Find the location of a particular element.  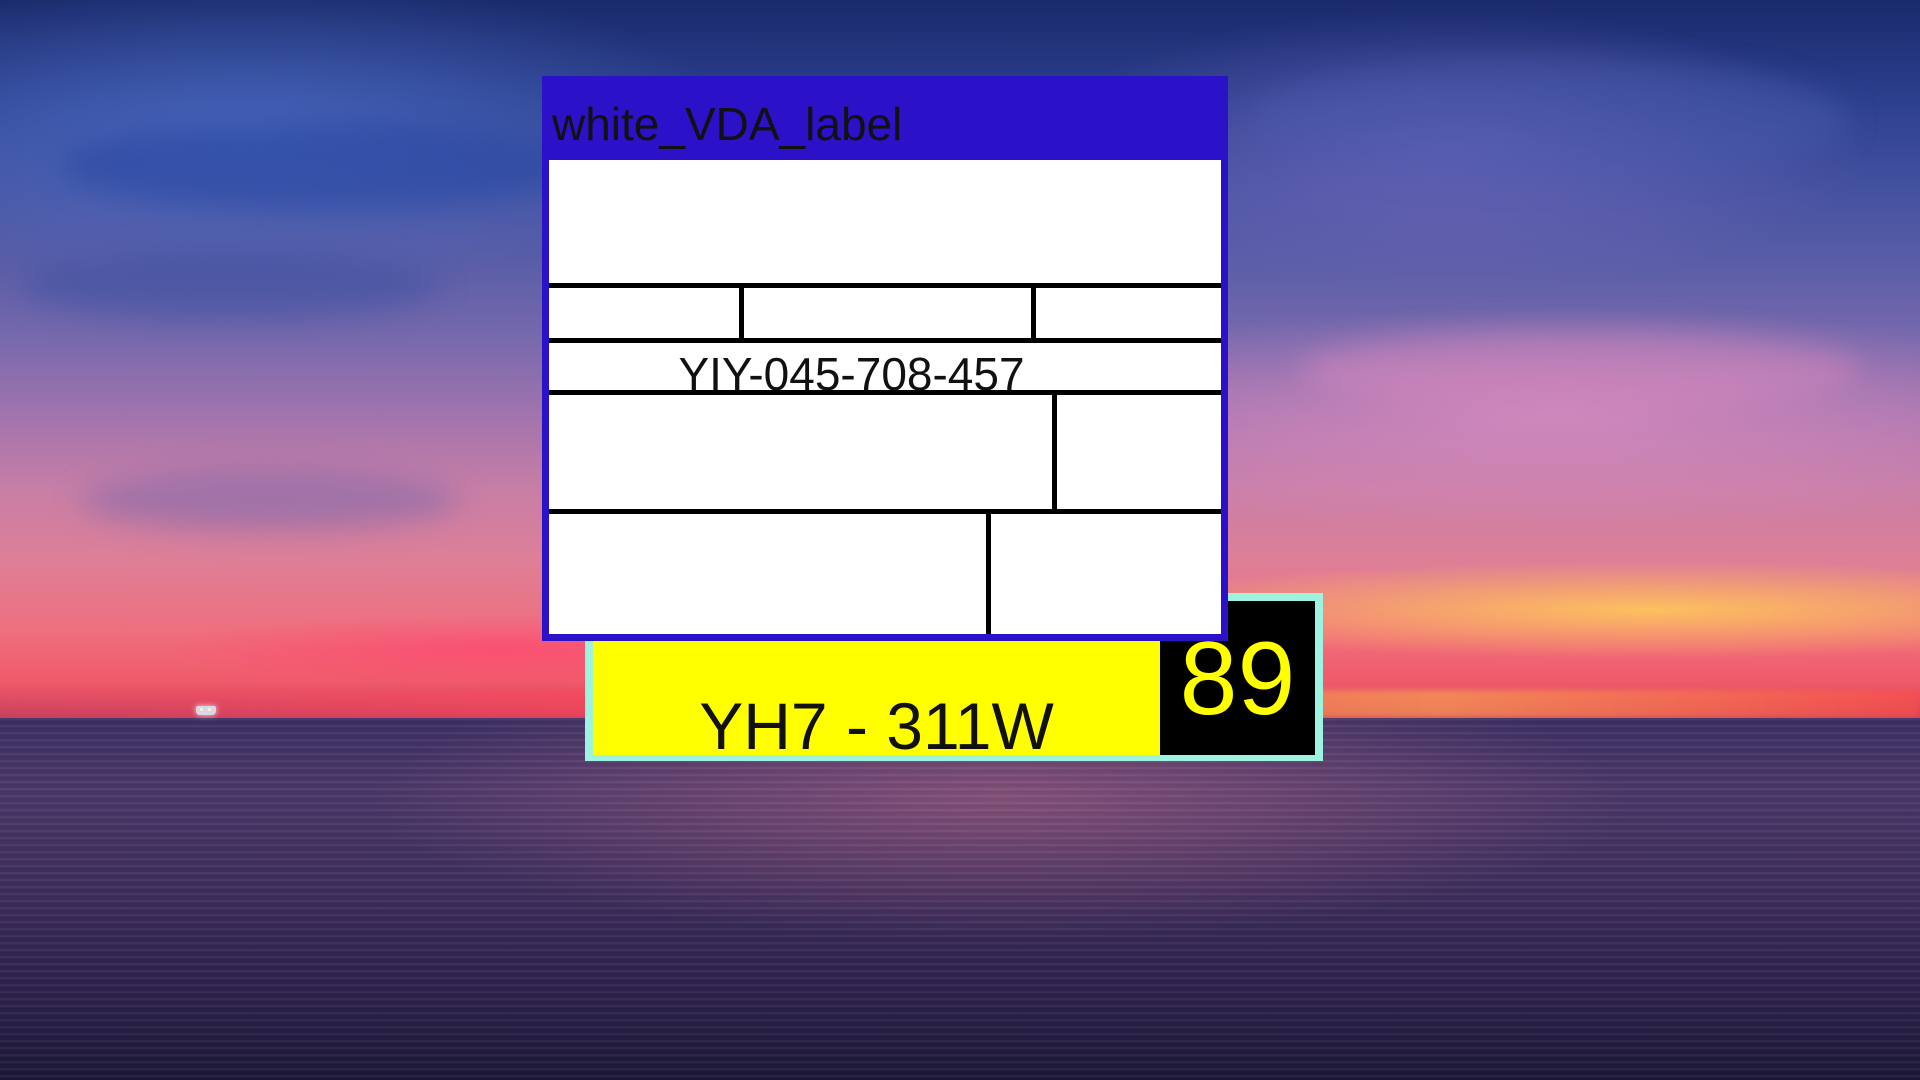

plate-code: YH7 - 311W is located at coordinates (876, 726).